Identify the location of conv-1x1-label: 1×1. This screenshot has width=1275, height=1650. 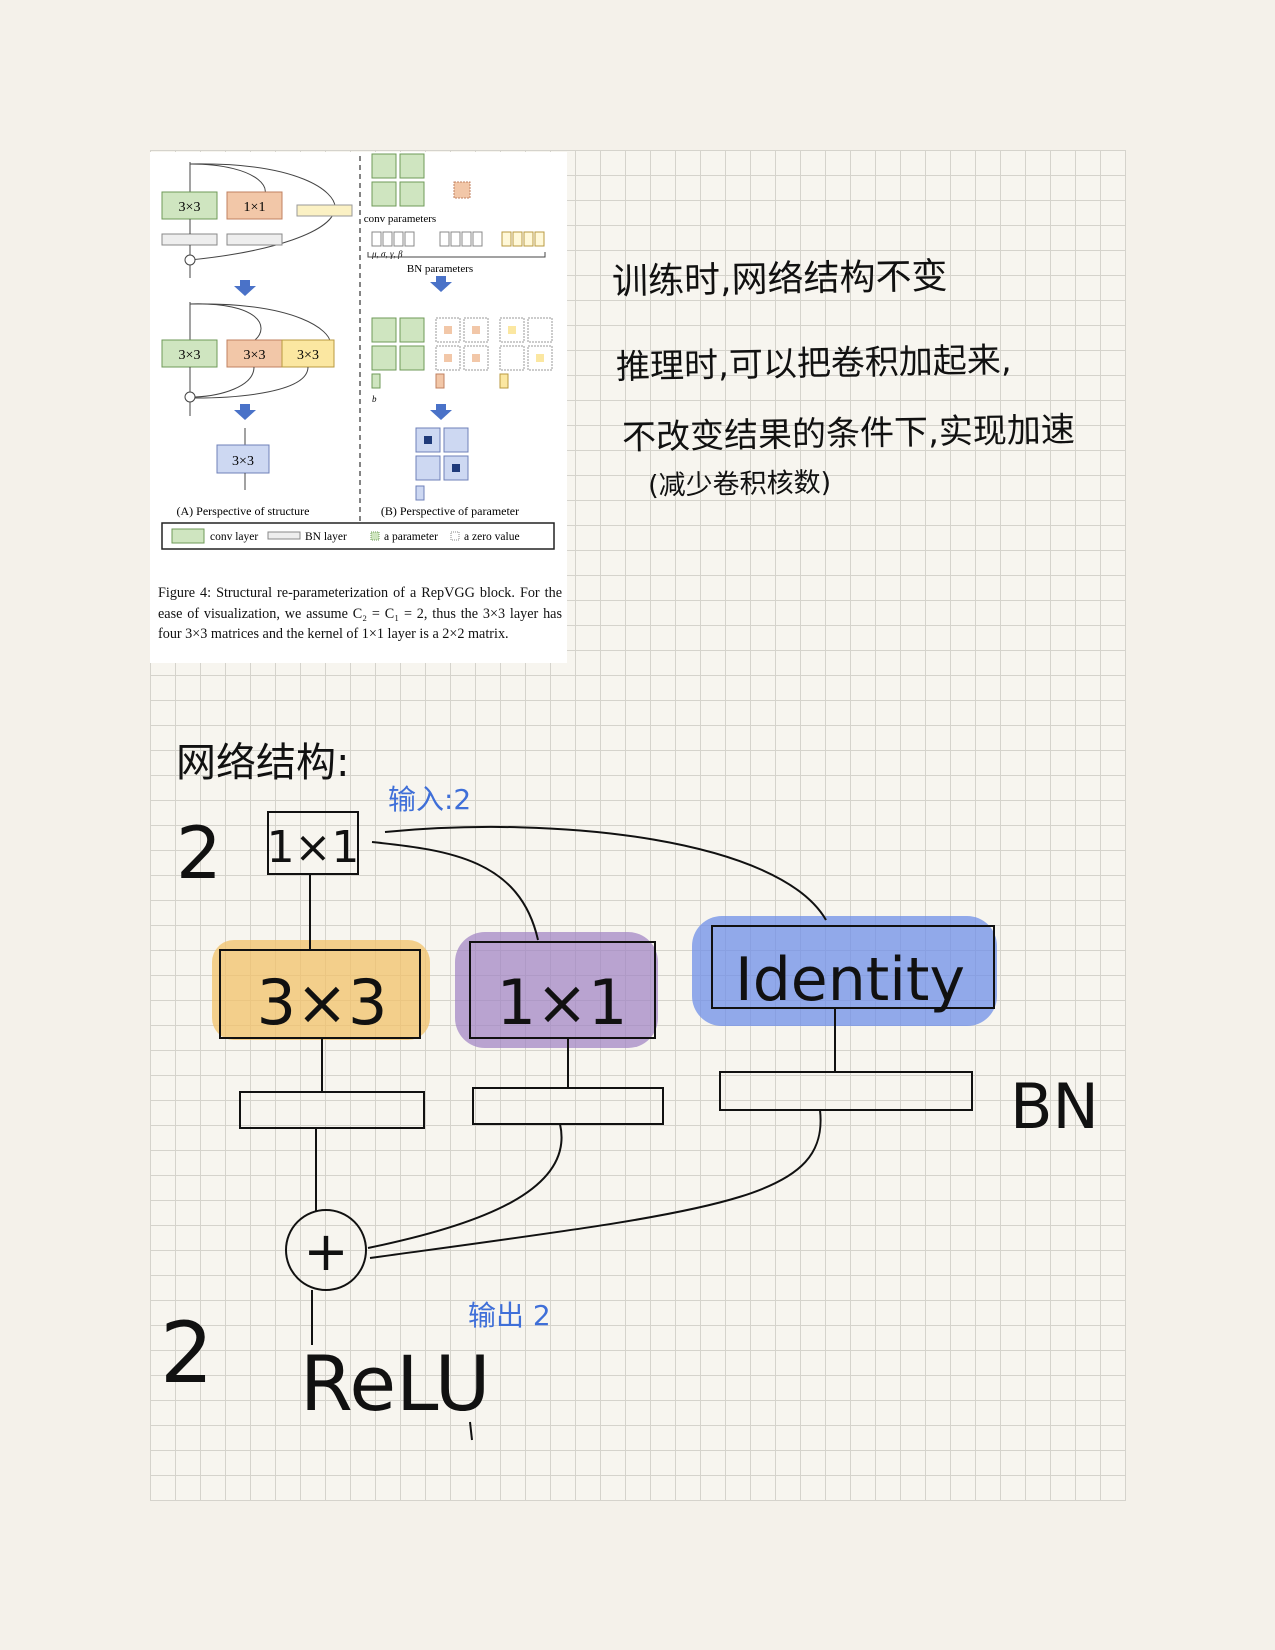
(562, 1002).